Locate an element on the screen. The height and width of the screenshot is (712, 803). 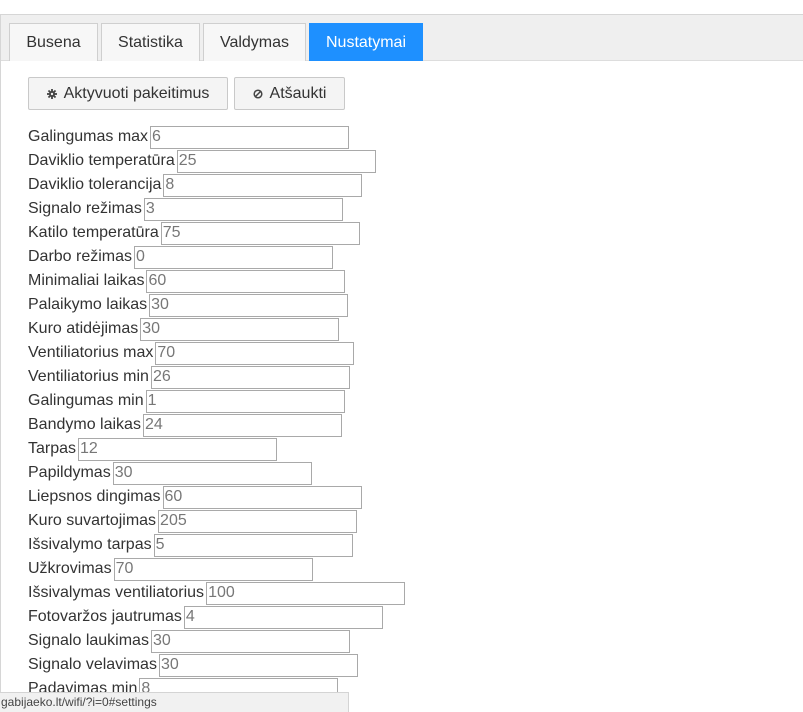
setting-row: Signalo laukimas is located at coordinates (216, 641).